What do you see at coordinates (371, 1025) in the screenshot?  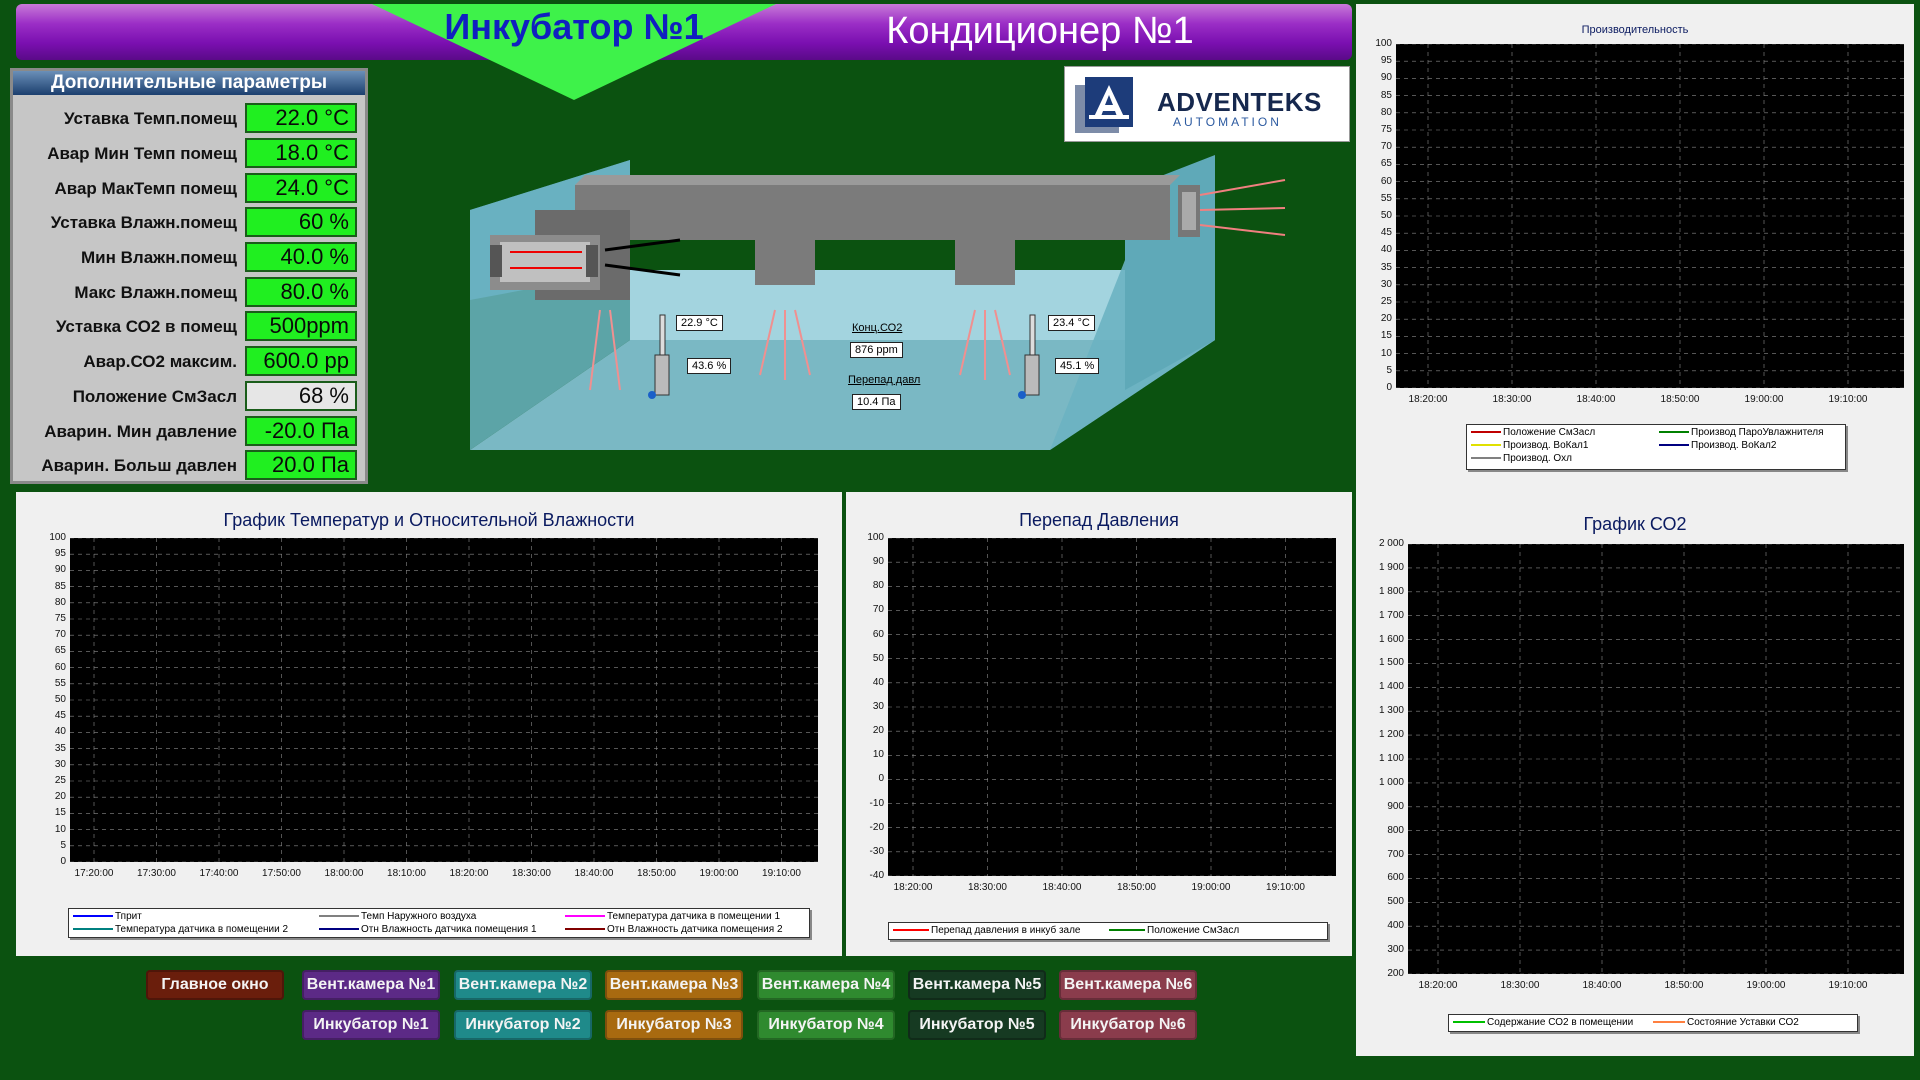 I see `incubator-button: Инкубатор №1` at bounding box center [371, 1025].